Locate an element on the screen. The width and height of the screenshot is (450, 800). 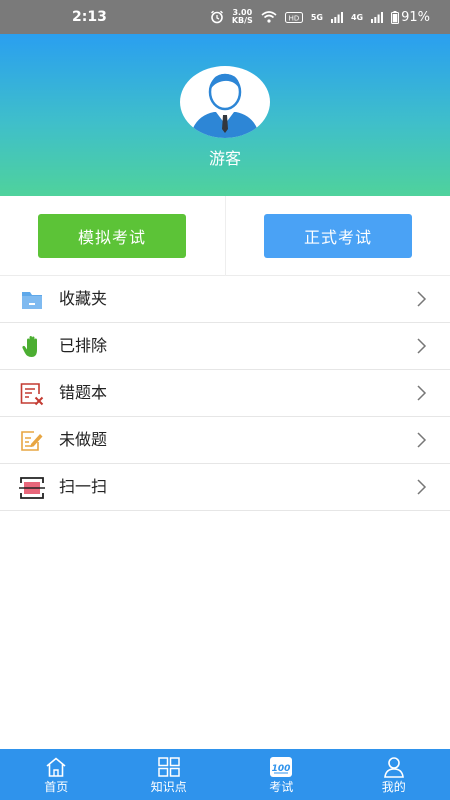
menu-item-favorites: 收藏夹 is located at coordinates (225, 299).